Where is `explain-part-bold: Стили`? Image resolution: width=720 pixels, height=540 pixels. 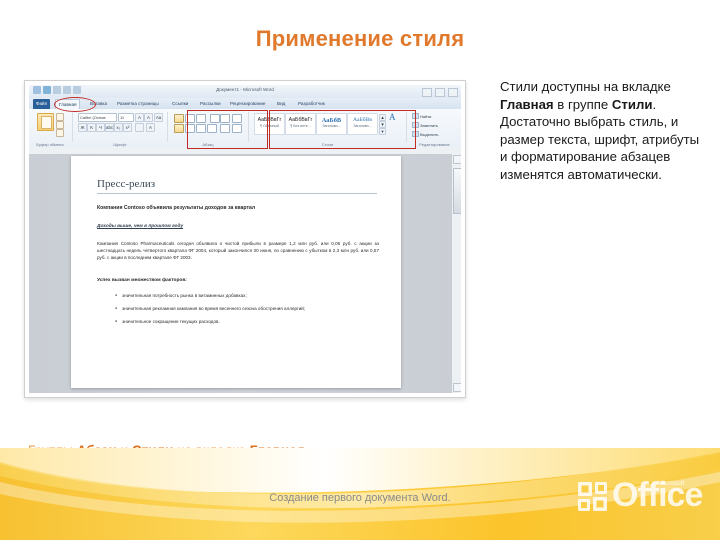 explain-part-bold: Стили is located at coordinates (632, 104).